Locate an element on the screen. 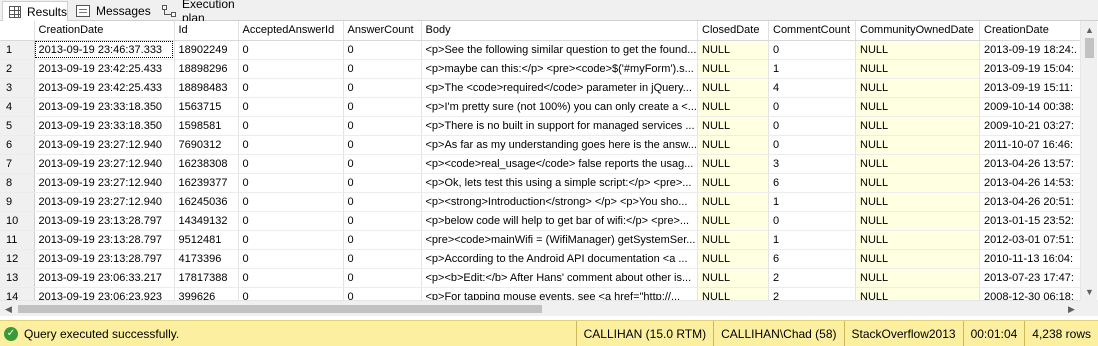 This screenshot has height=346, width=1098. row-number: 1 is located at coordinates (17, 50).